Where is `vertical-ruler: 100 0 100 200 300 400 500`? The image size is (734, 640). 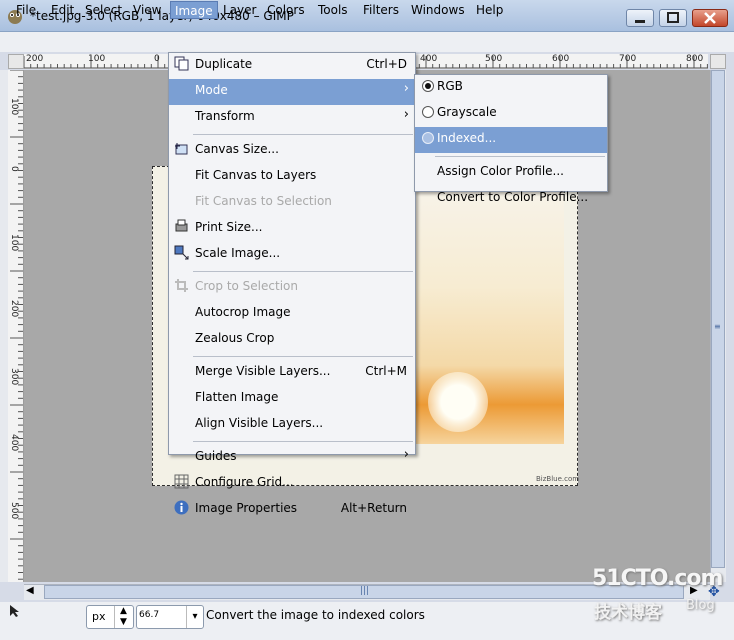
vertical-ruler: 100 0 100 200 300 400 500 is located at coordinates (16, 326).